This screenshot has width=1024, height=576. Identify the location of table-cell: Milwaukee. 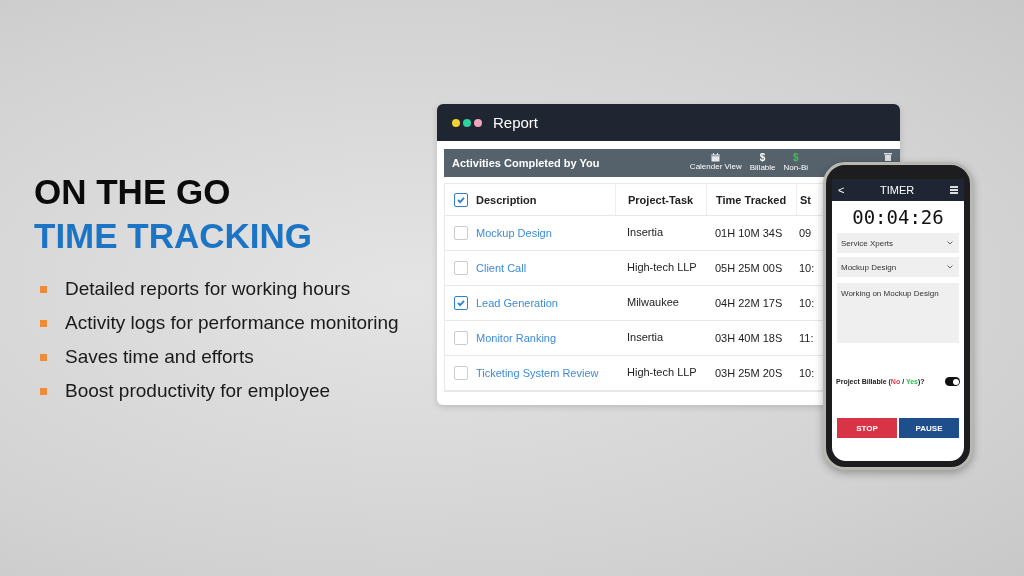
(653, 302).